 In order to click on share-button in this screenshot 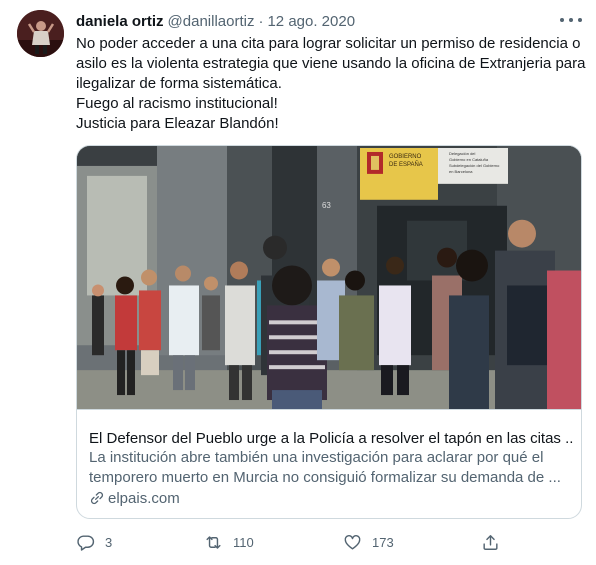, I will do `click(495, 542)`.